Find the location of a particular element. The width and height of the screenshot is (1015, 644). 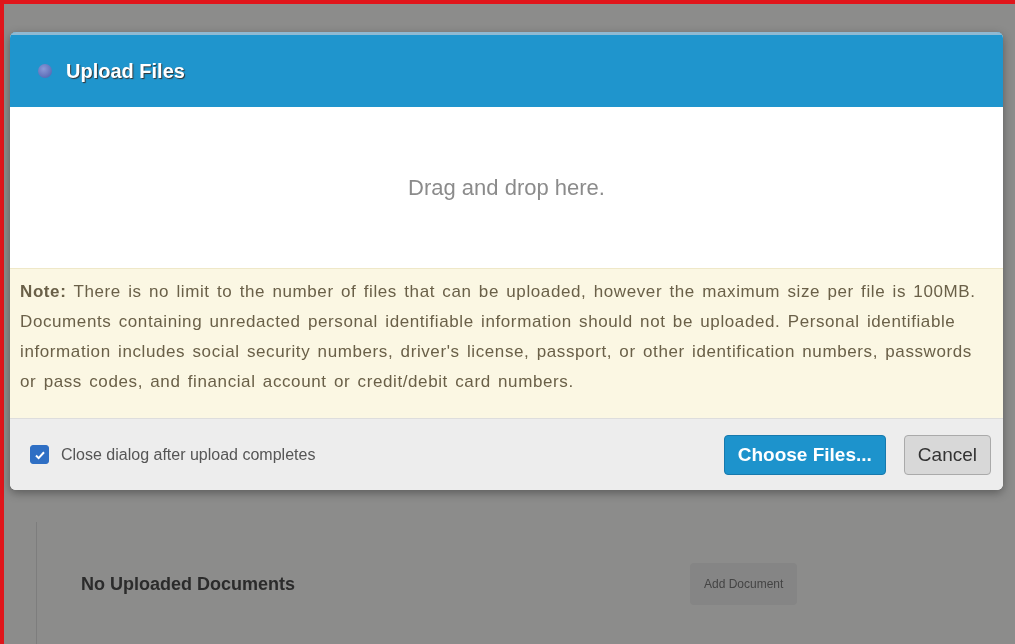

empty-documents-text: No Uploaded Documents is located at coordinates (188, 584).